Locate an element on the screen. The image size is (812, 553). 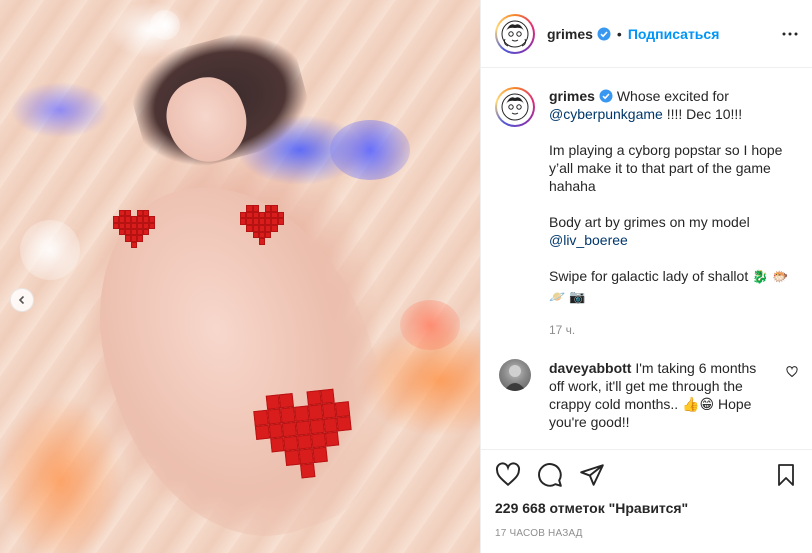
caption-username: grimes is located at coordinates (572, 96).